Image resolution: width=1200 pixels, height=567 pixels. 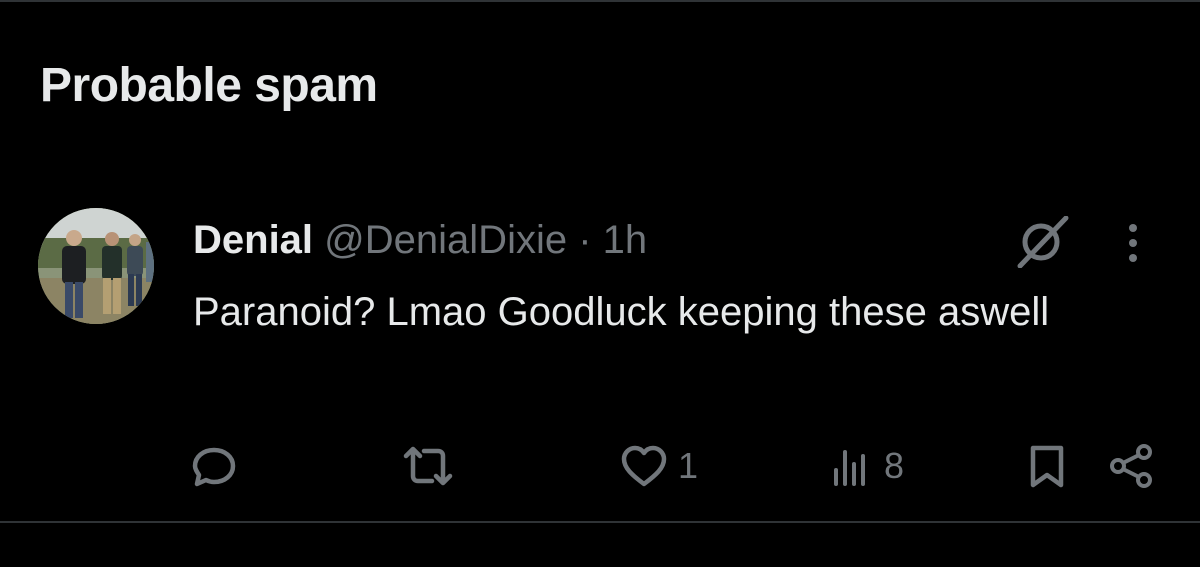 What do you see at coordinates (600, 468) in the screenshot?
I see `action-bar: 1 8` at bounding box center [600, 468].